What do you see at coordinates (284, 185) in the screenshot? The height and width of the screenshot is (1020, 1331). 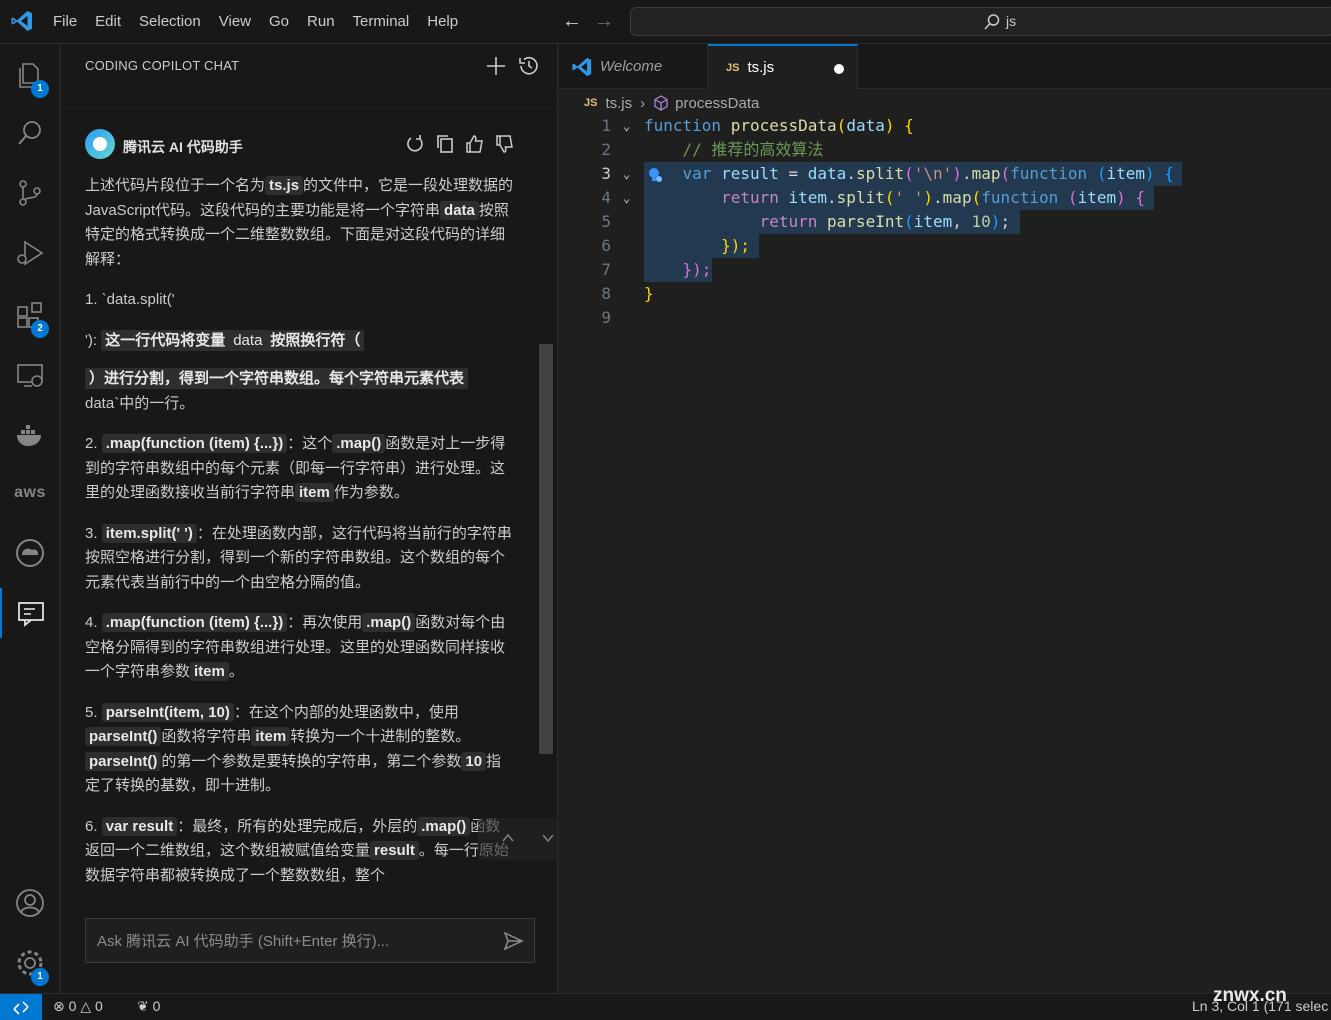 I see `inline-code: ts.js` at bounding box center [284, 185].